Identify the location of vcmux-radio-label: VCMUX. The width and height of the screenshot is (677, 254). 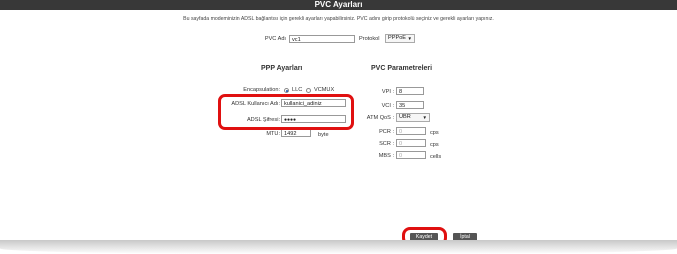
(324, 90).